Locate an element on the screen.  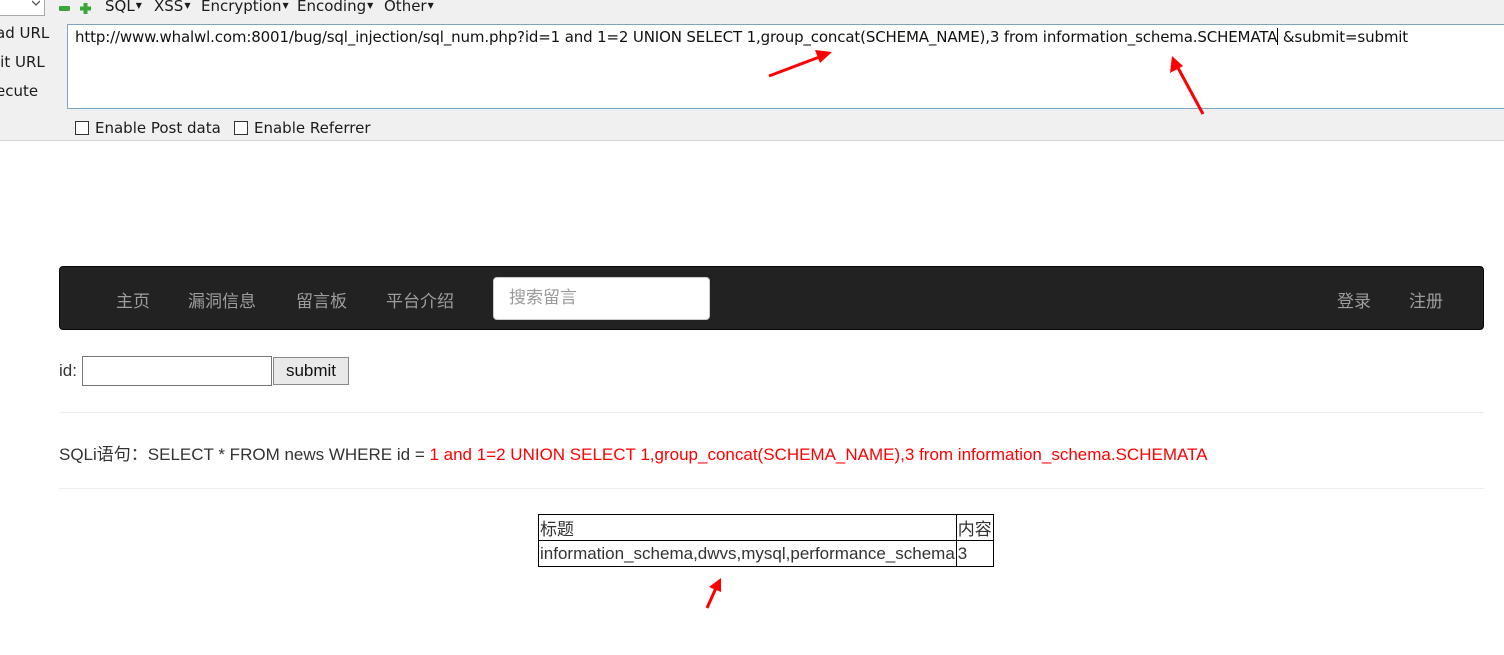
nav-register: 注册 is located at coordinates (1426, 299).